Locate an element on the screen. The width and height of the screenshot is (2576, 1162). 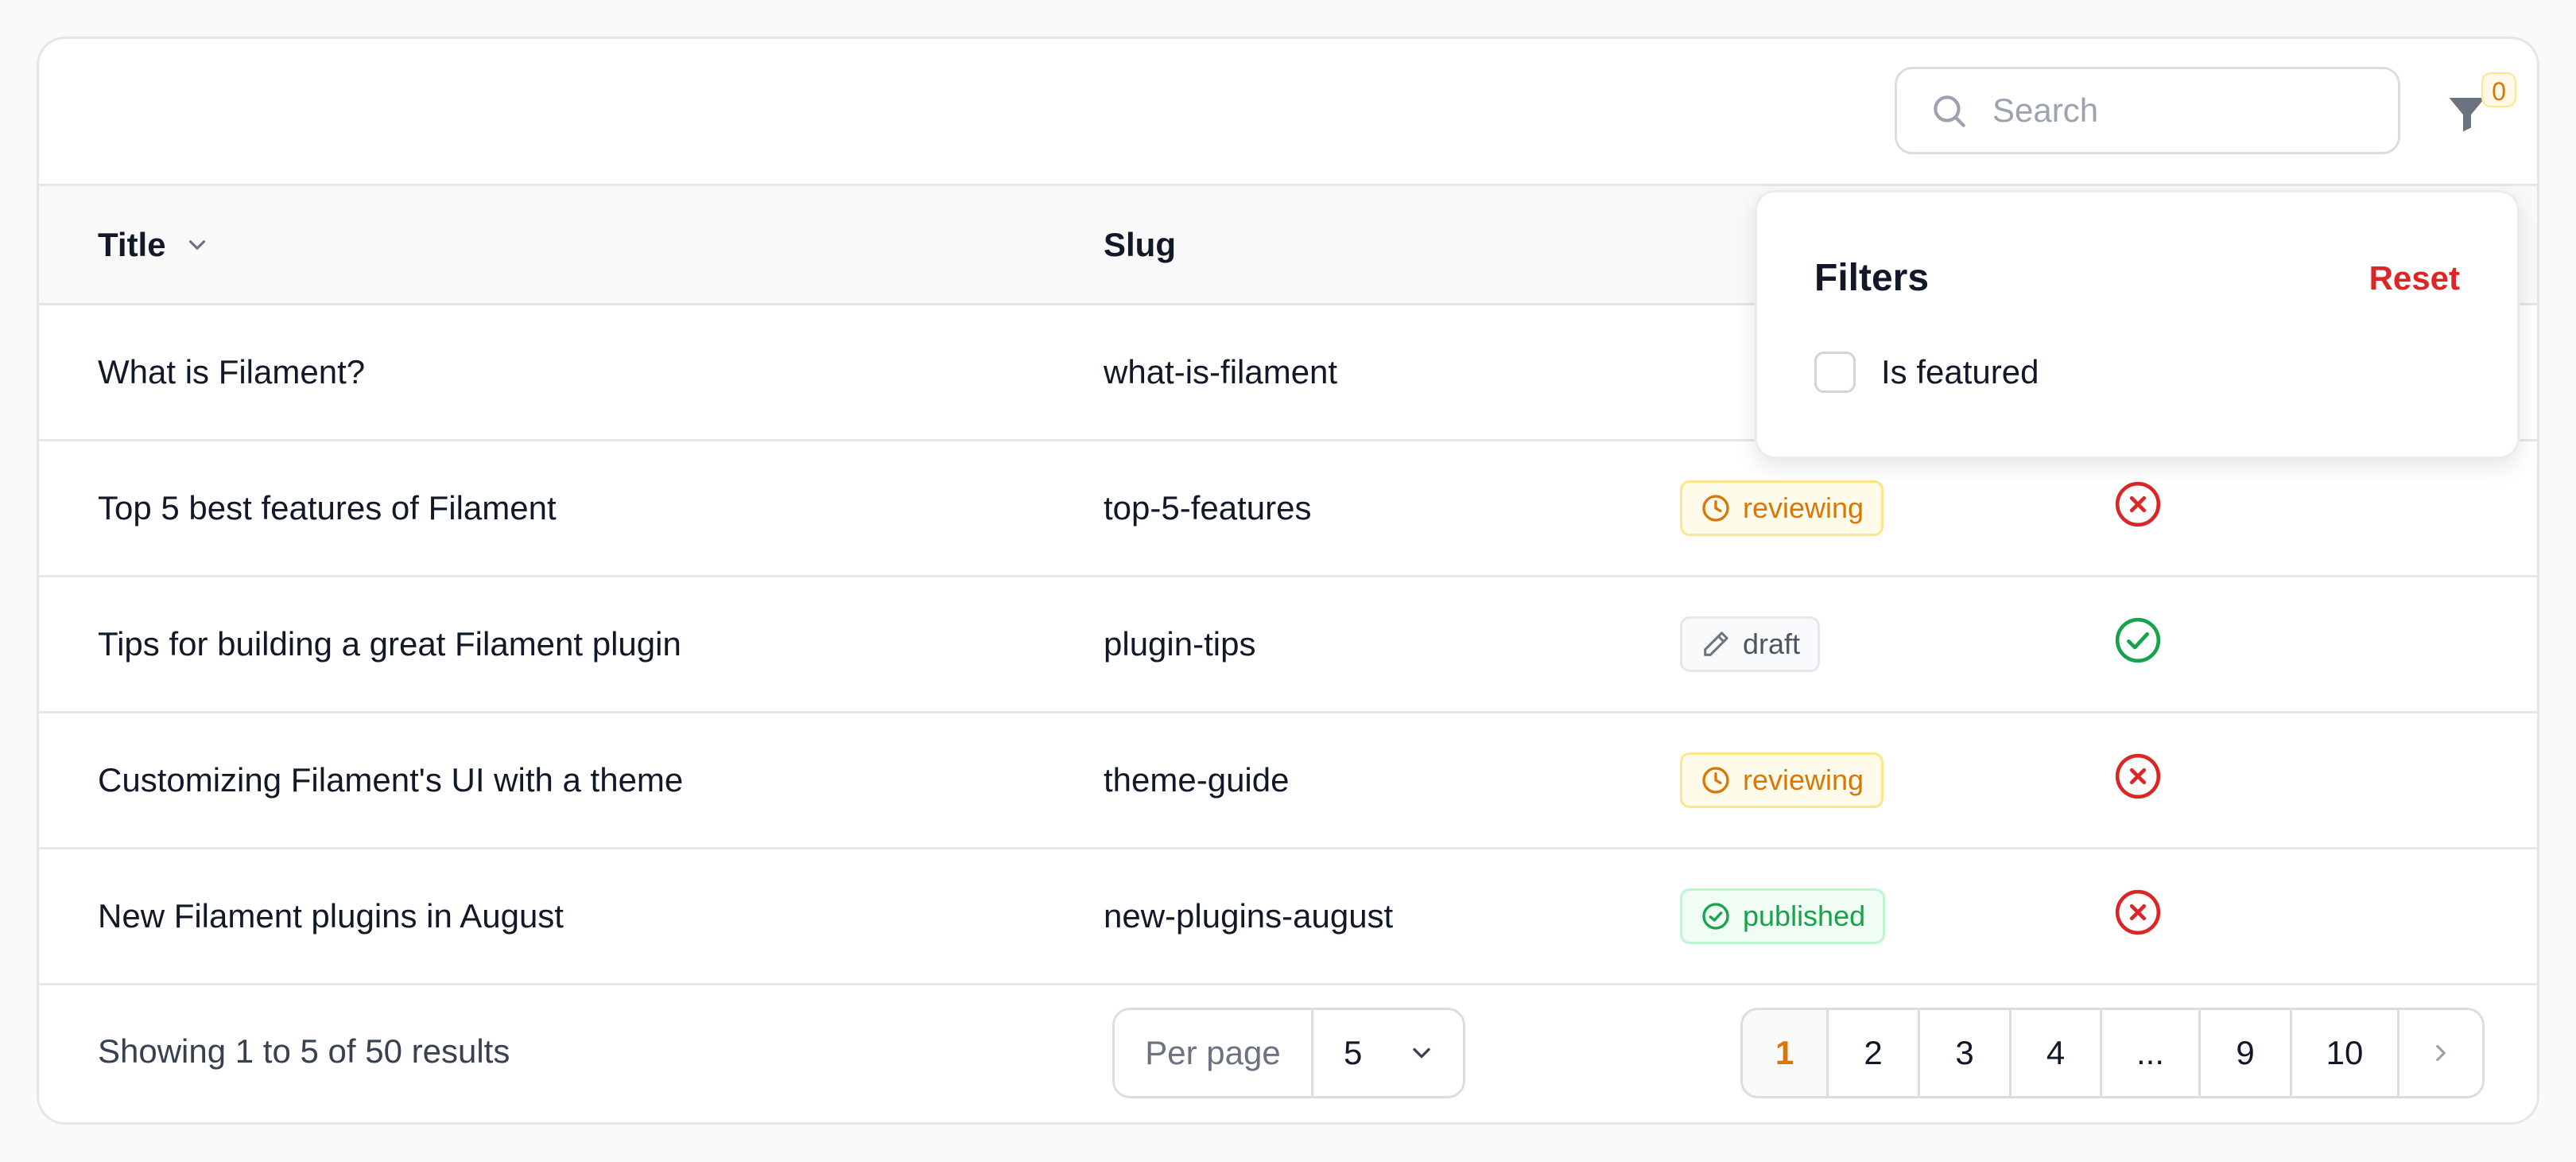
reset-filters-button: Reset is located at coordinates (2415, 278).